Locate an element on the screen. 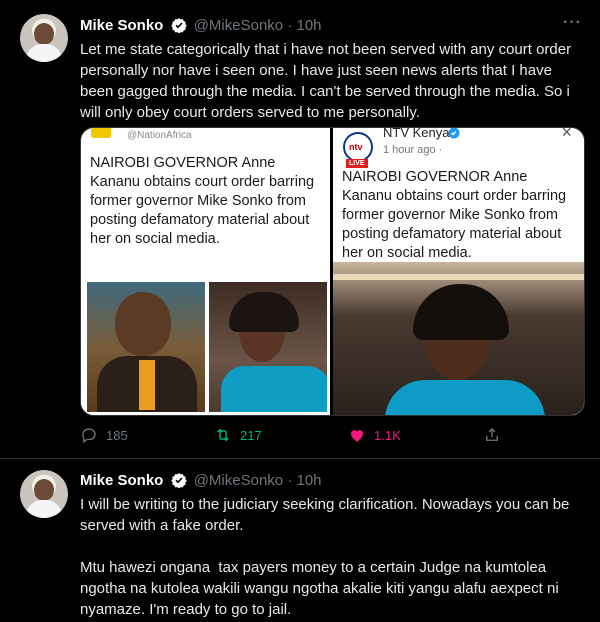 This screenshot has height=622, width=600. reply-button: 185 is located at coordinates (104, 435).